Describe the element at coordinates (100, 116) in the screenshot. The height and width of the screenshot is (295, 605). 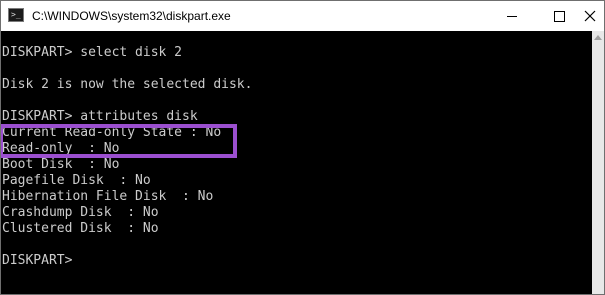
I see `console-line-attributes-command: DISKPART> attributes disk` at that location.